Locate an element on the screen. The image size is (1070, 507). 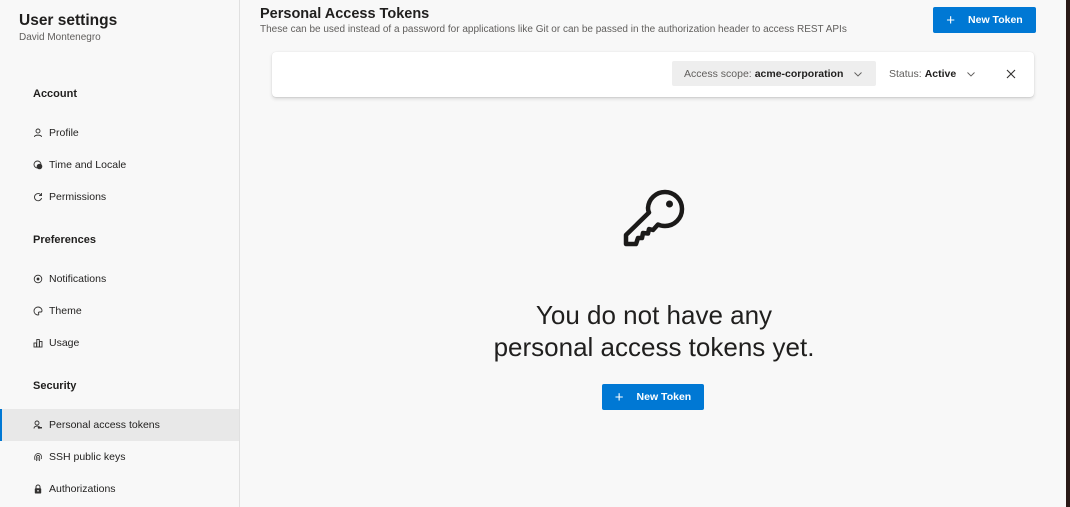
sidebar-item-label: Notifications is located at coordinates (78, 279).